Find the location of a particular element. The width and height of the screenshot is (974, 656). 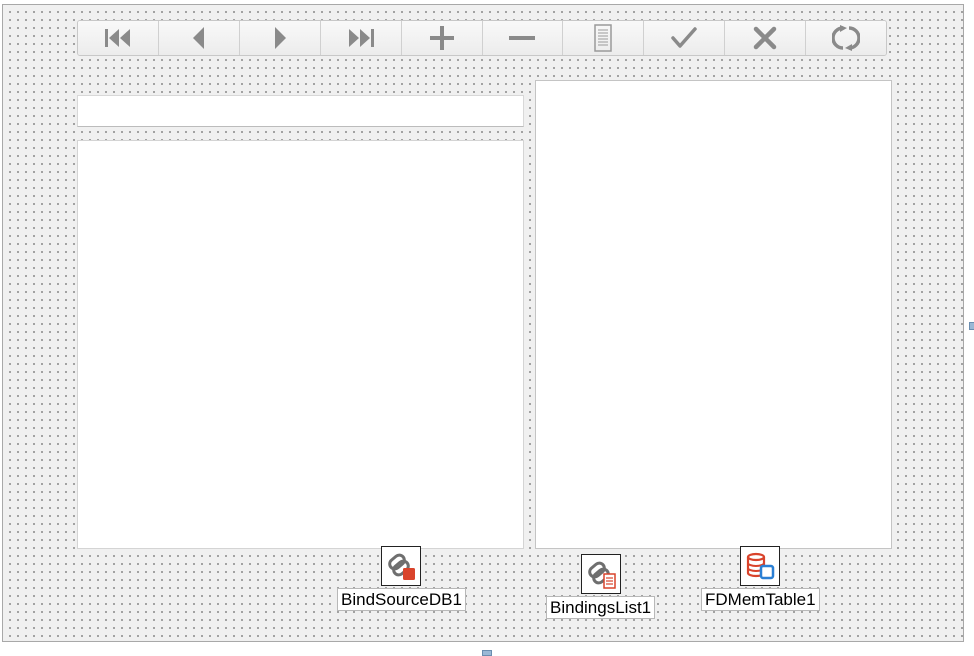

document-icon is located at coordinates (603, 38).